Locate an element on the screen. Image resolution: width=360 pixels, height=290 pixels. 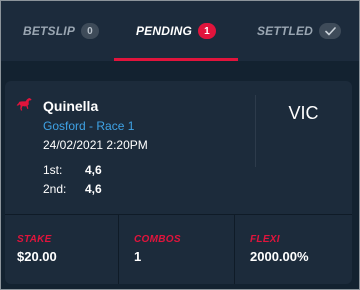
selection-2nd-value: 4,6 is located at coordinates (93, 189).